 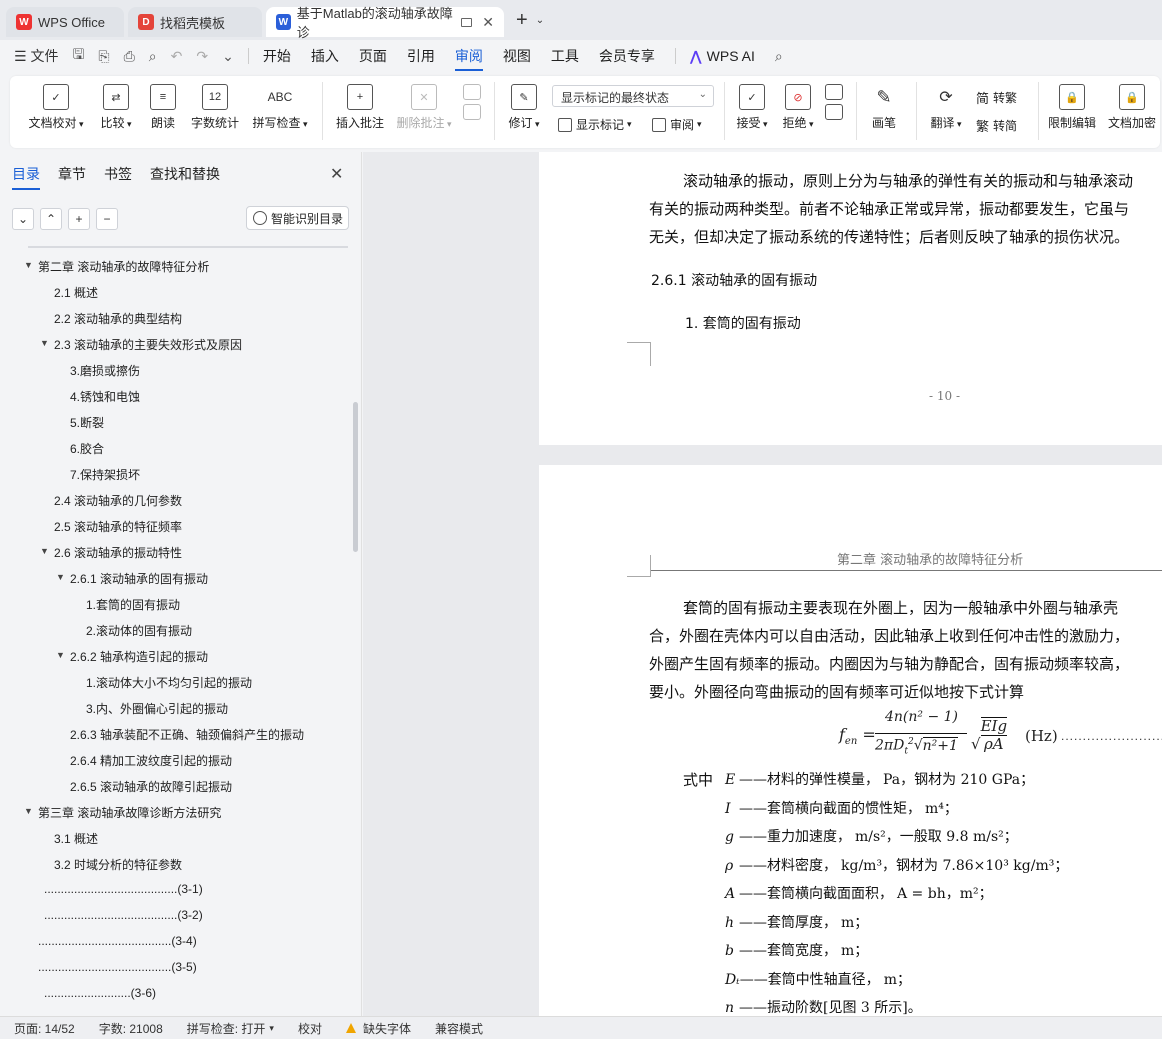 I want to click on add-entry-button: +, so click(x=79, y=219).